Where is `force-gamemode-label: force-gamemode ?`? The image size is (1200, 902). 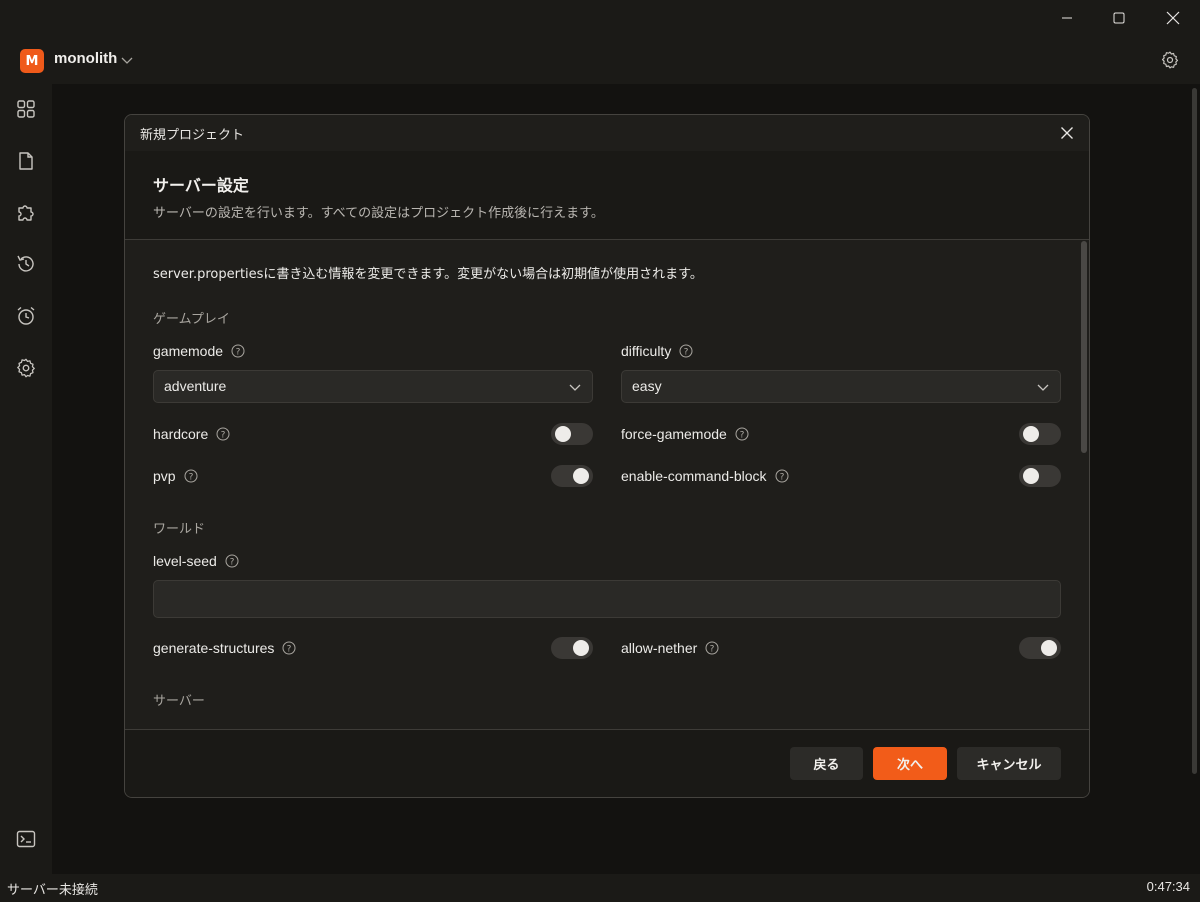 force-gamemode-label: force-gamemode ? is located at coordinates (685, 434).